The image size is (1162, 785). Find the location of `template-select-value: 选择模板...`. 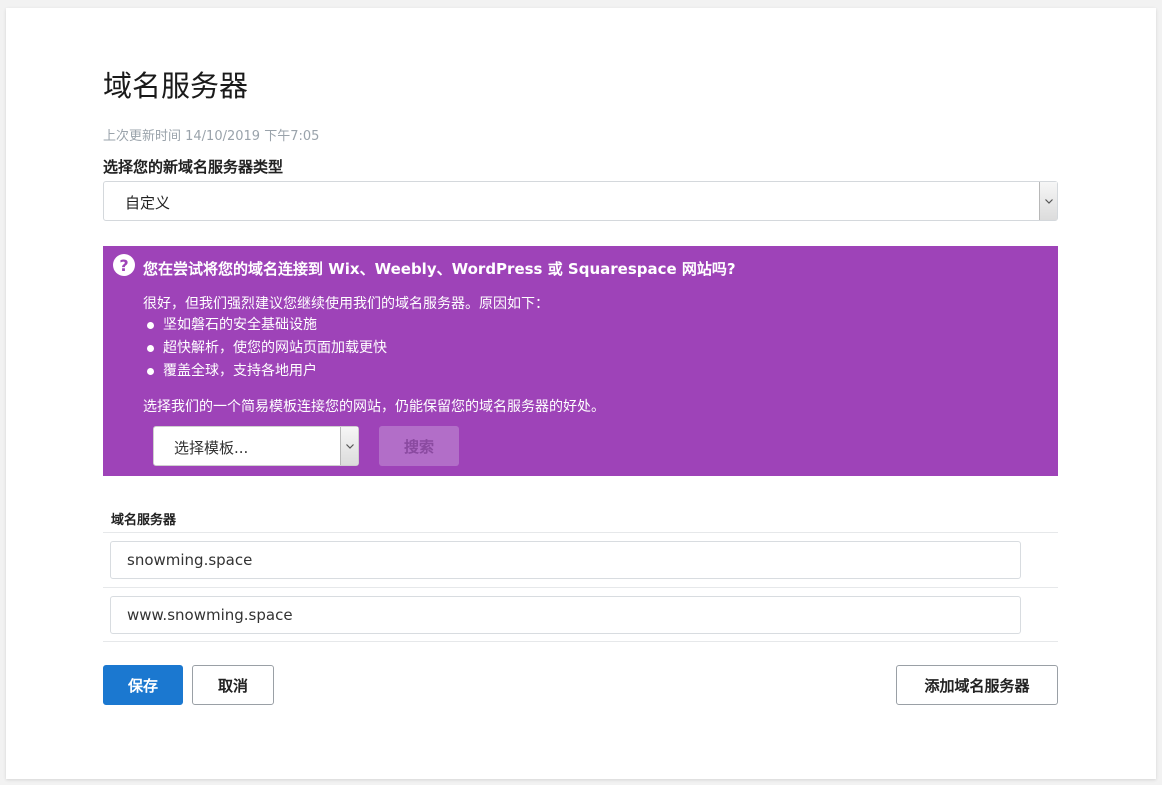

template-select-value: 选择模板... is located at coordinates (211, 448).